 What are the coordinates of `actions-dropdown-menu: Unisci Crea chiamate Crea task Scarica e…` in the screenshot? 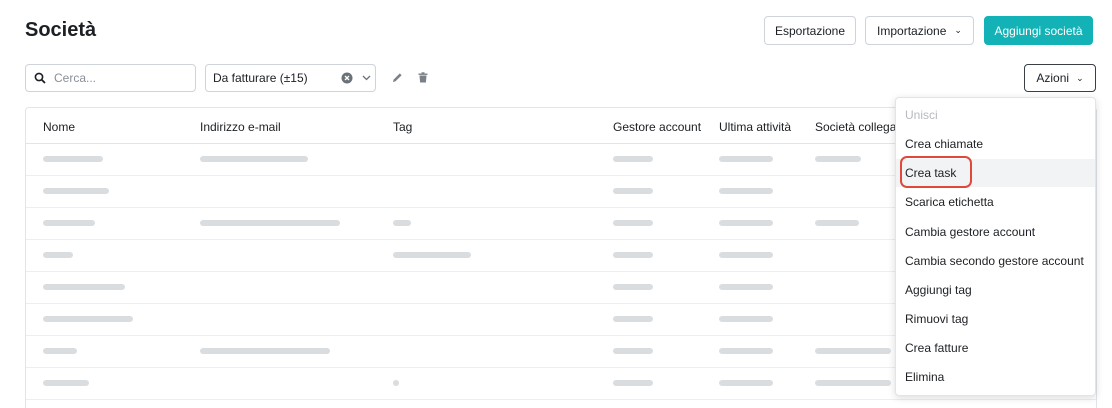 It's located at (995, 246).